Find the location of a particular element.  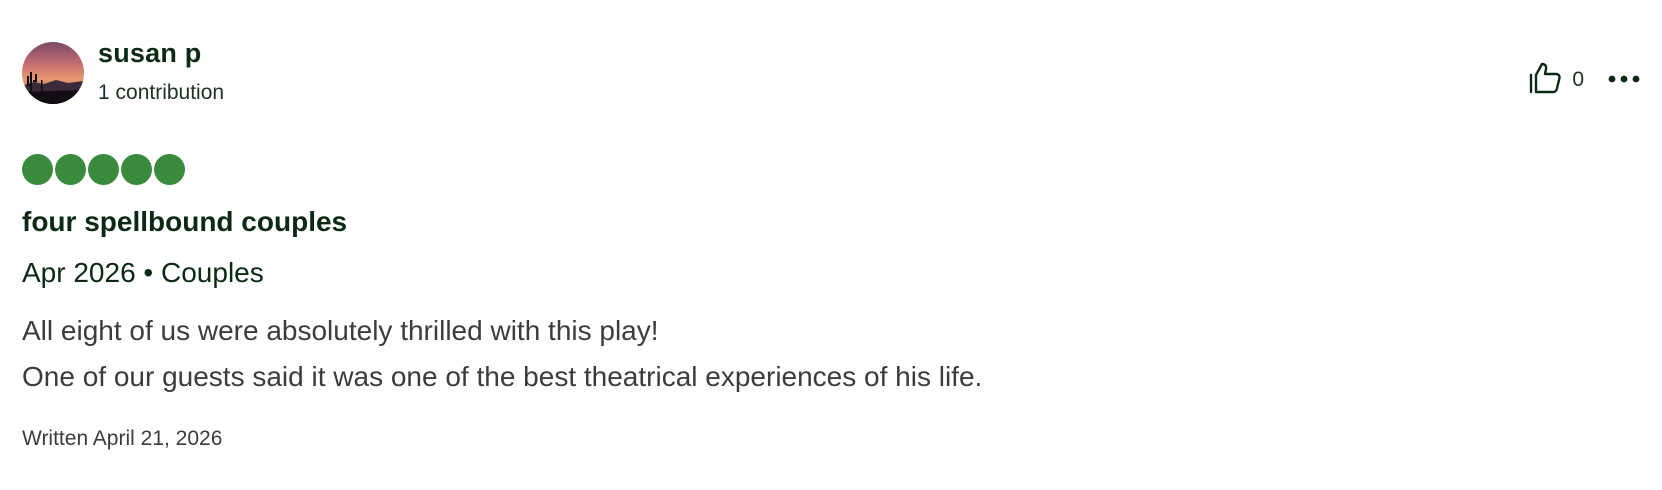

avatar is located at coordinates (53, 73).